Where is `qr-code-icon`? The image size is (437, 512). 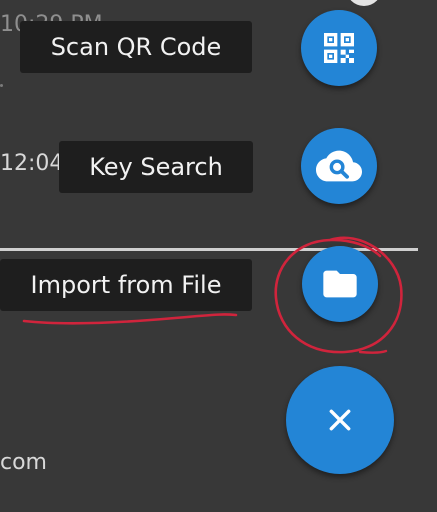 qr-code-icon is located at coordinates (339, 48).